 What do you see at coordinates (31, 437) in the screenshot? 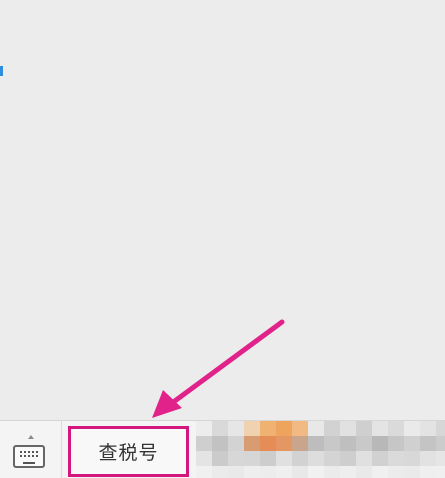
I see `chevron-up-icon` at bounding box center [31, 437].